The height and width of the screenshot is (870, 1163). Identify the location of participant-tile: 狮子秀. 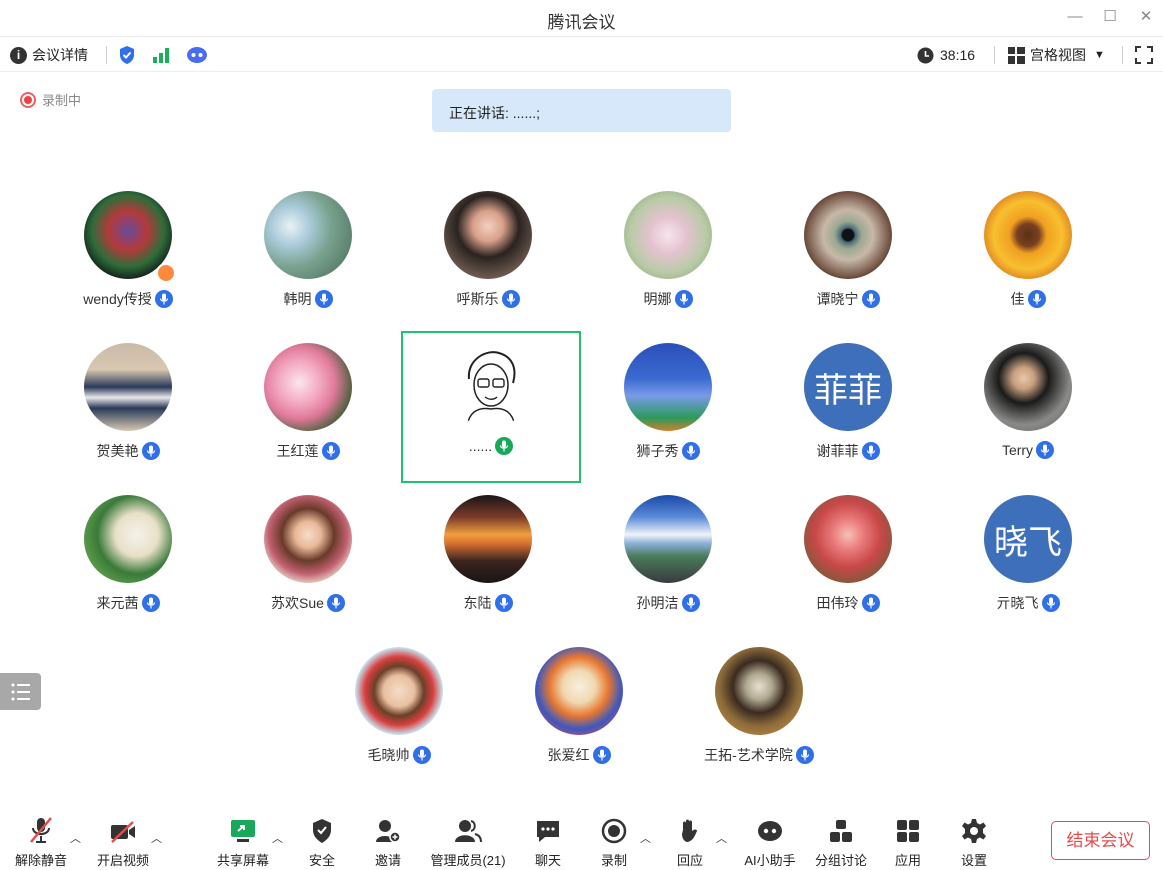
(668, 410).